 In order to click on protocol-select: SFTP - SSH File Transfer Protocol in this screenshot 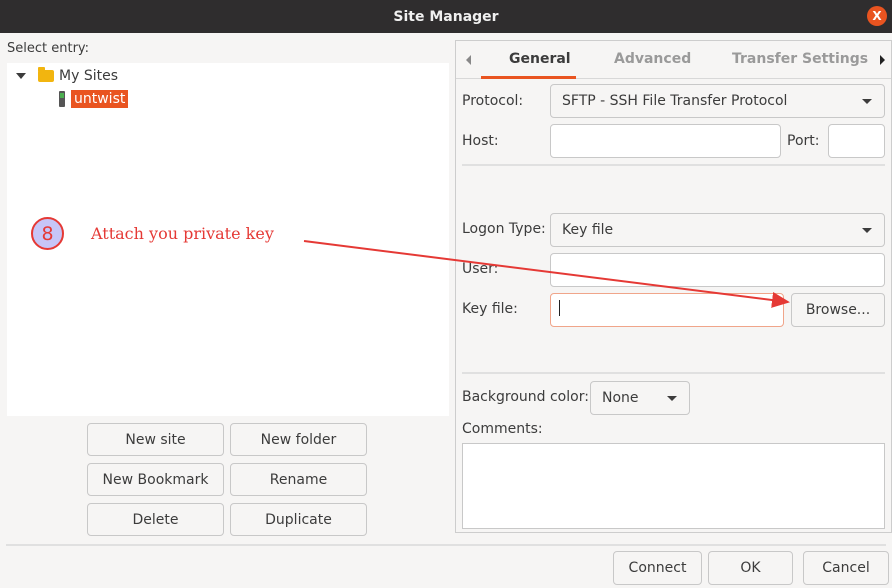, I will do `click(717, 101)`.